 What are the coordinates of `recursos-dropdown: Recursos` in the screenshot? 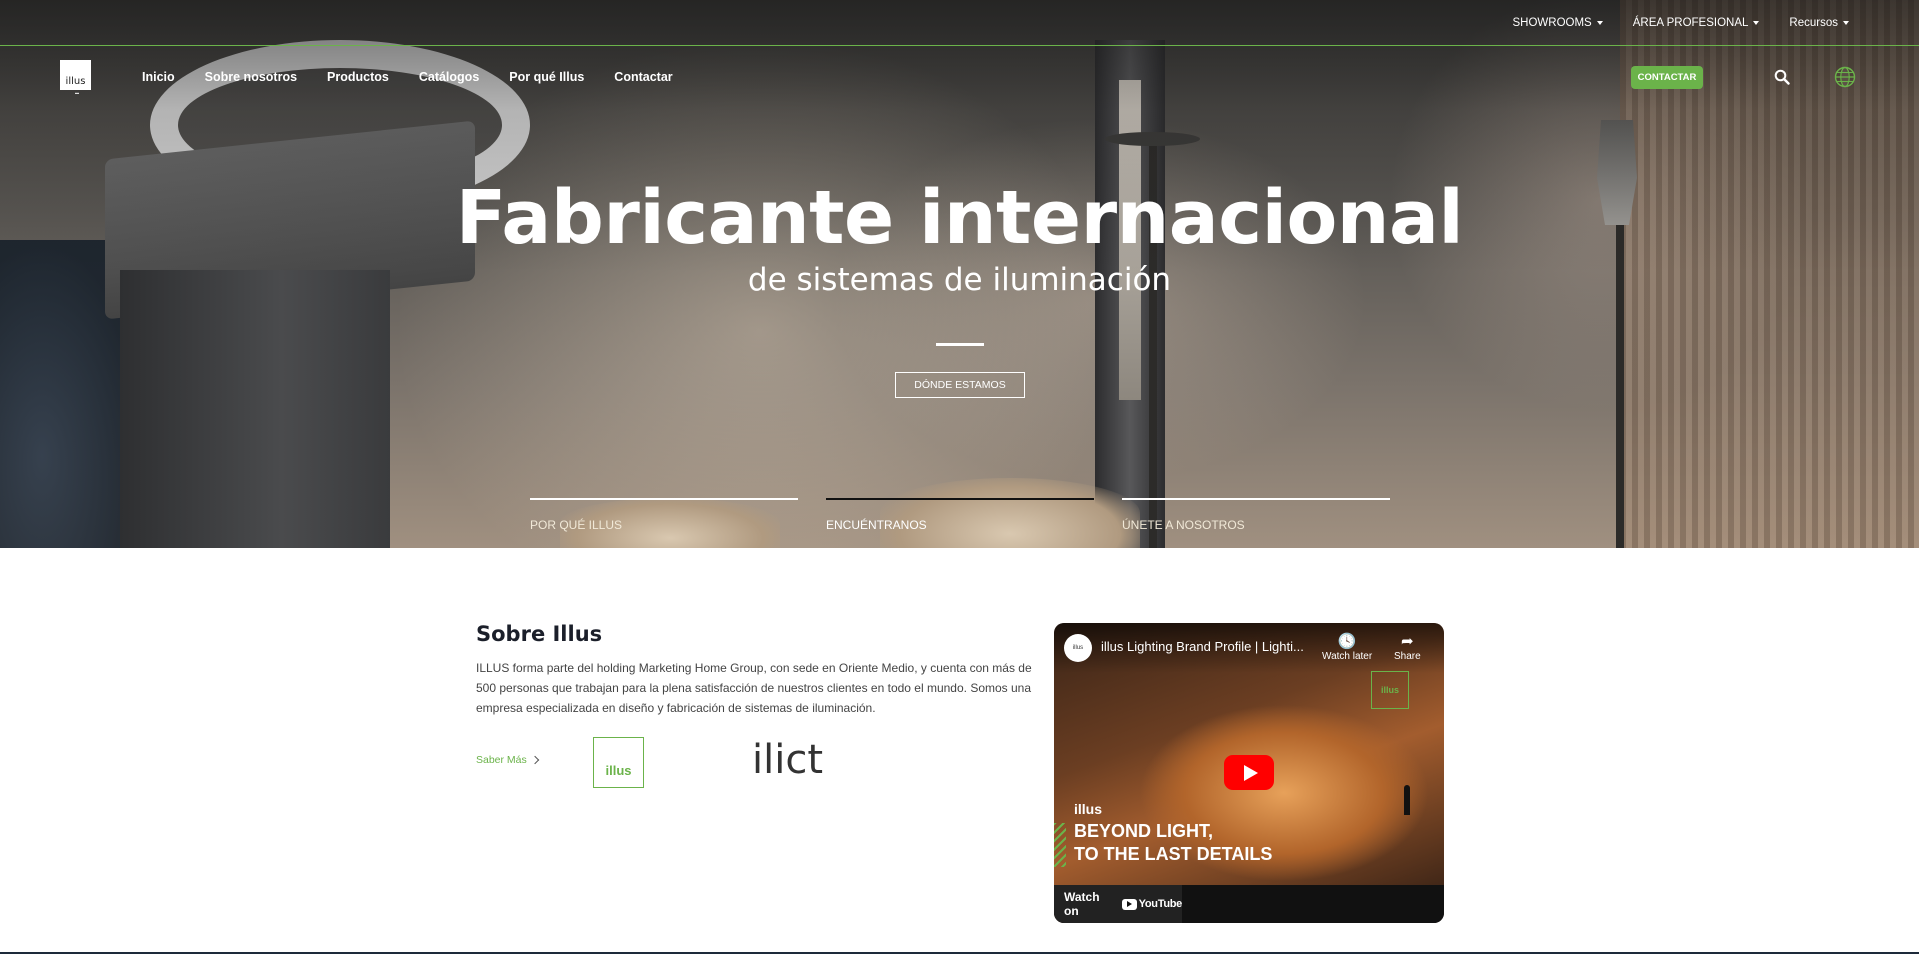 It's located at (1819, 23).